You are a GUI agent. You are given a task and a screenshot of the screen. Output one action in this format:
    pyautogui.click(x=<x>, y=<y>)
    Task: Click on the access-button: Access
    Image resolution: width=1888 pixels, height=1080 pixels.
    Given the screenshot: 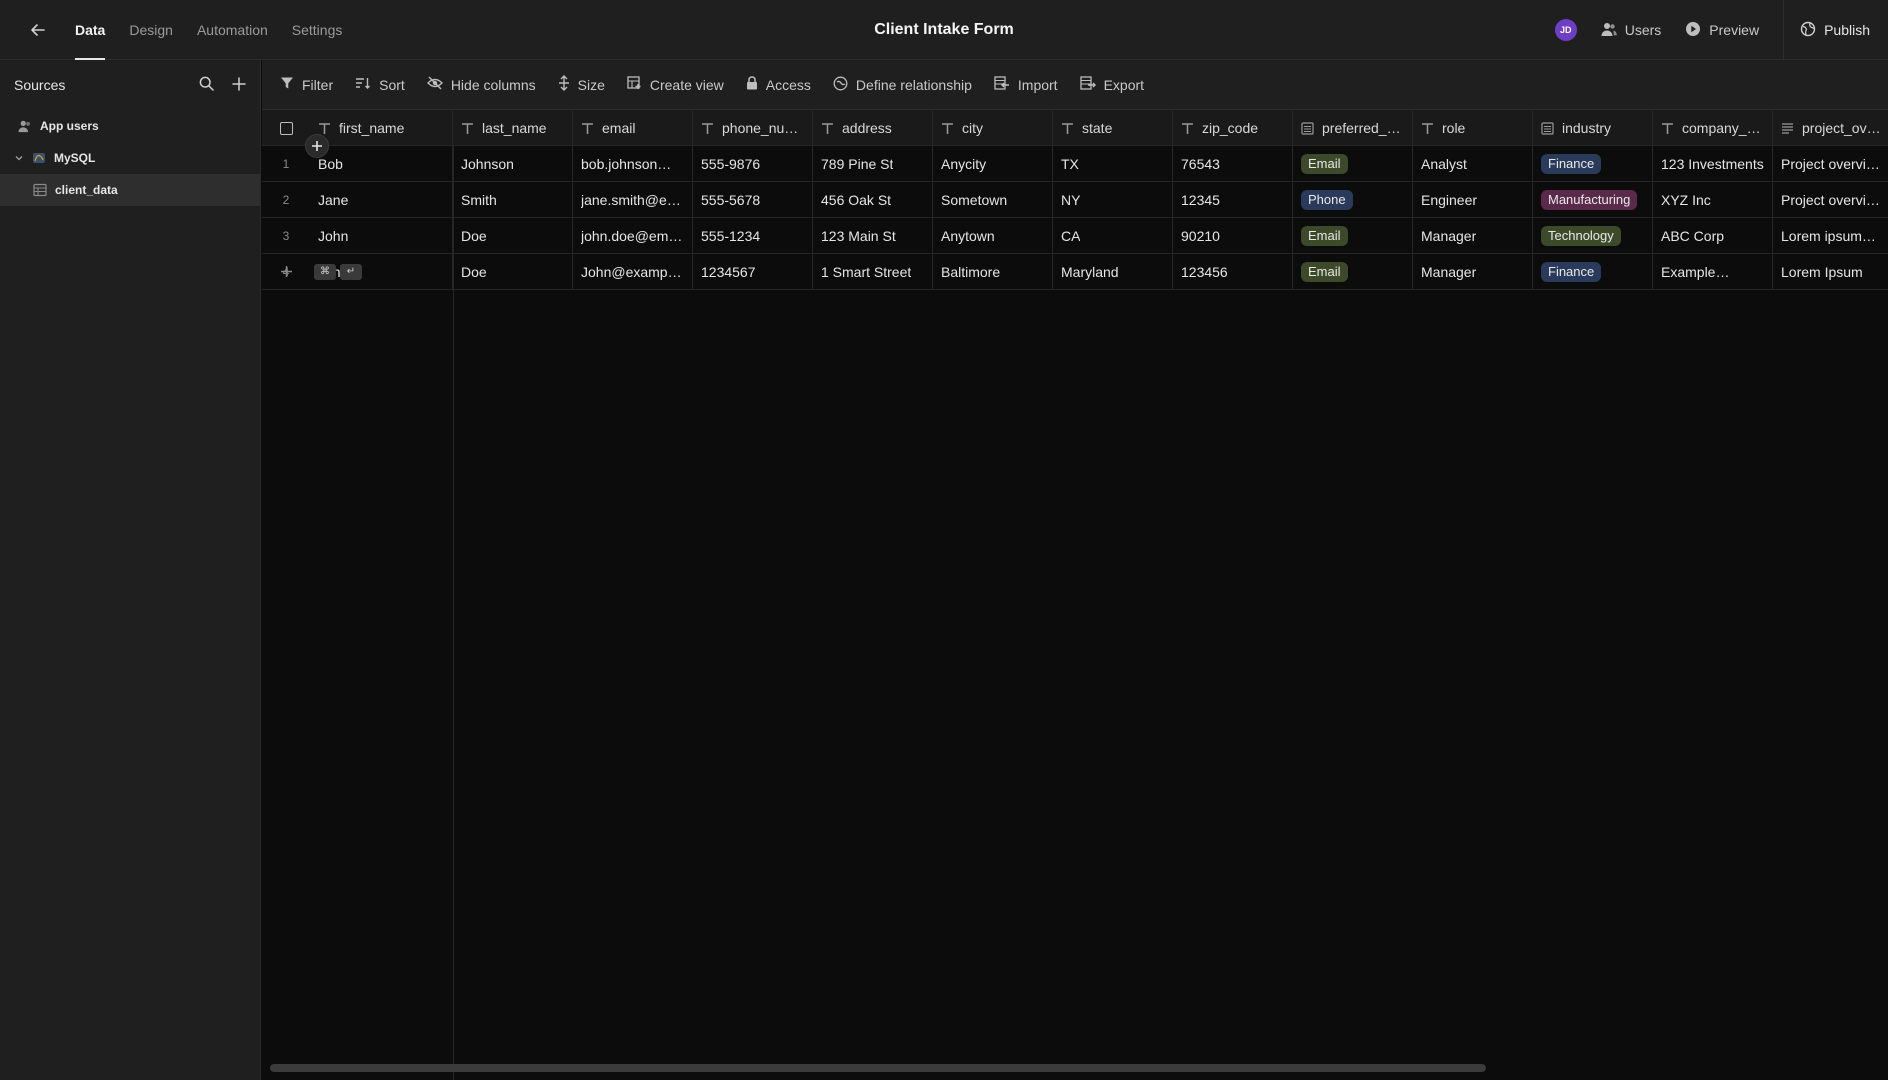 What is the action you would take?
    pyautogui.click(x=778, y=84)
    